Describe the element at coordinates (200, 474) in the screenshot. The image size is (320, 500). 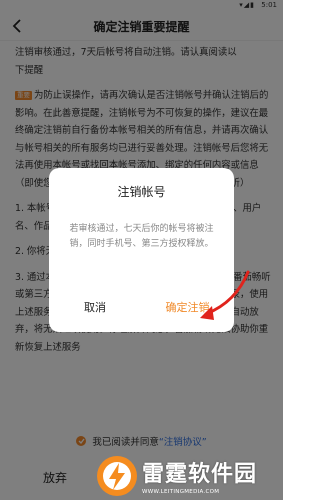
I see `watermark-title: 雷霆软件园` at that location.